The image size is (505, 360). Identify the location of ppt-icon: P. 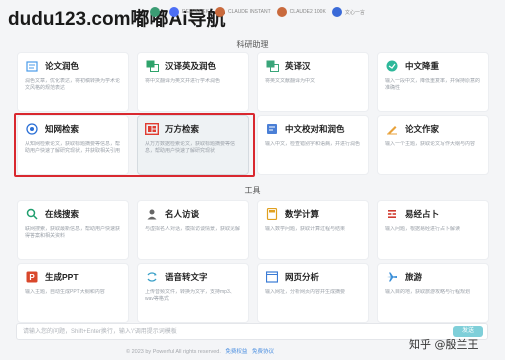
(32, 277).